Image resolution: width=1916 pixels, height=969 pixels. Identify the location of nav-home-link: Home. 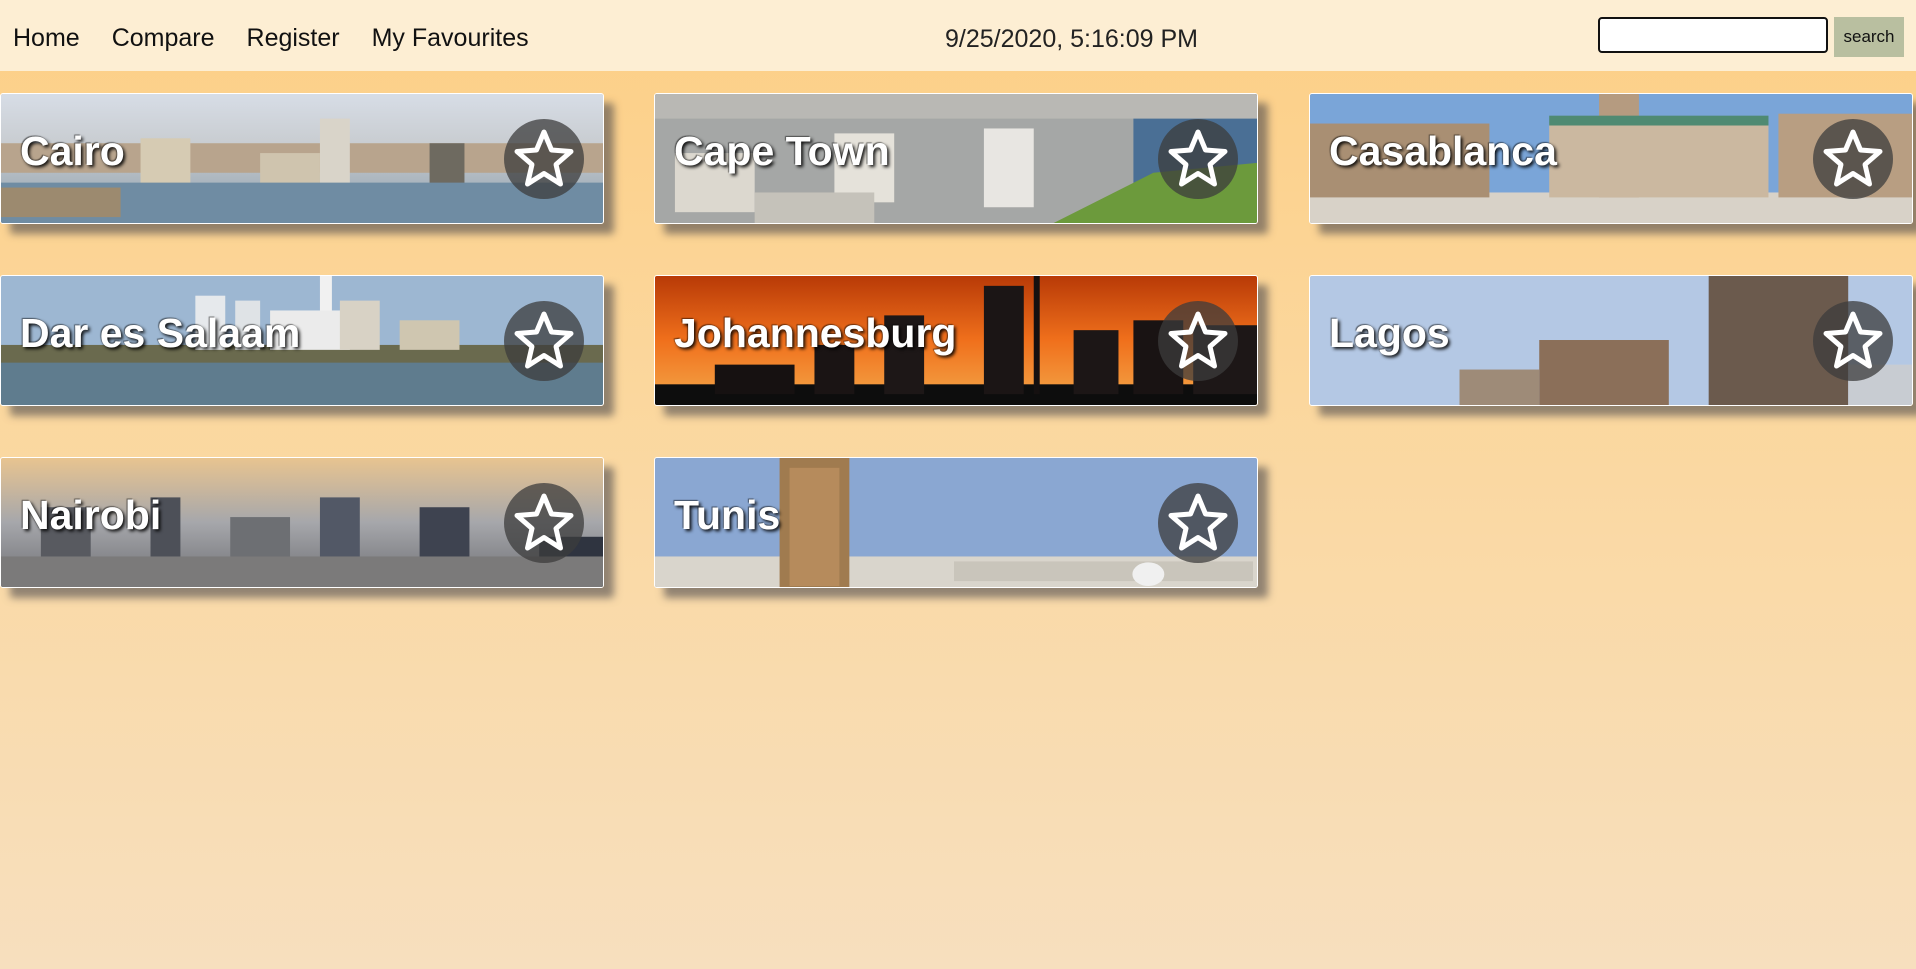
(46, 38).